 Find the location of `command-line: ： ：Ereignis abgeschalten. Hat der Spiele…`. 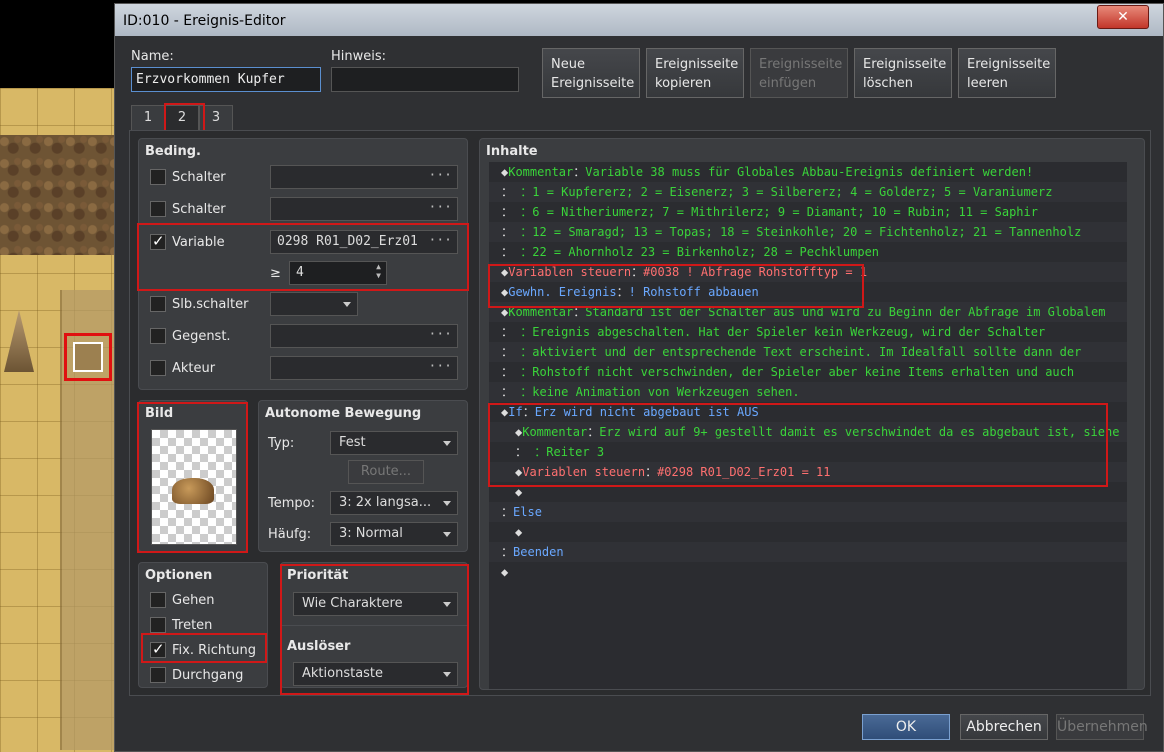

command-line: ： ：Ereignis abgeschalten. Hat der Spiele… is located at coordinates (773, 332).